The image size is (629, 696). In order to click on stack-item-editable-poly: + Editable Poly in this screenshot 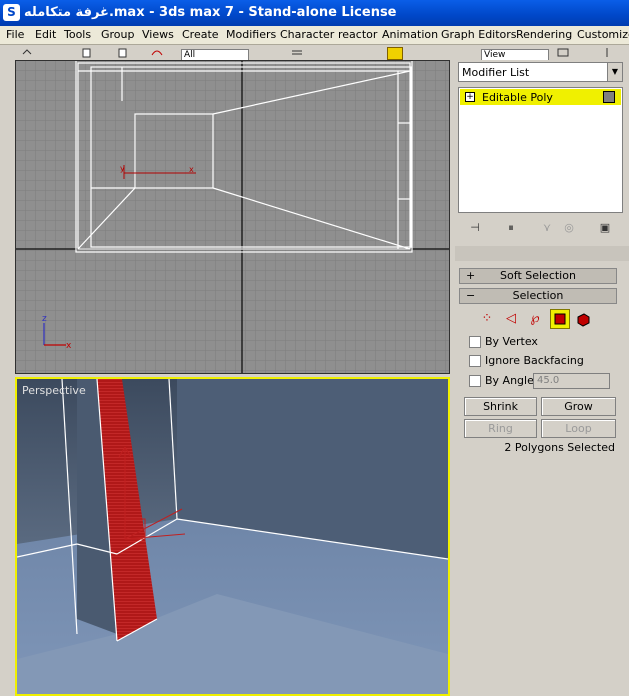, I will do `click(540, 97)`.